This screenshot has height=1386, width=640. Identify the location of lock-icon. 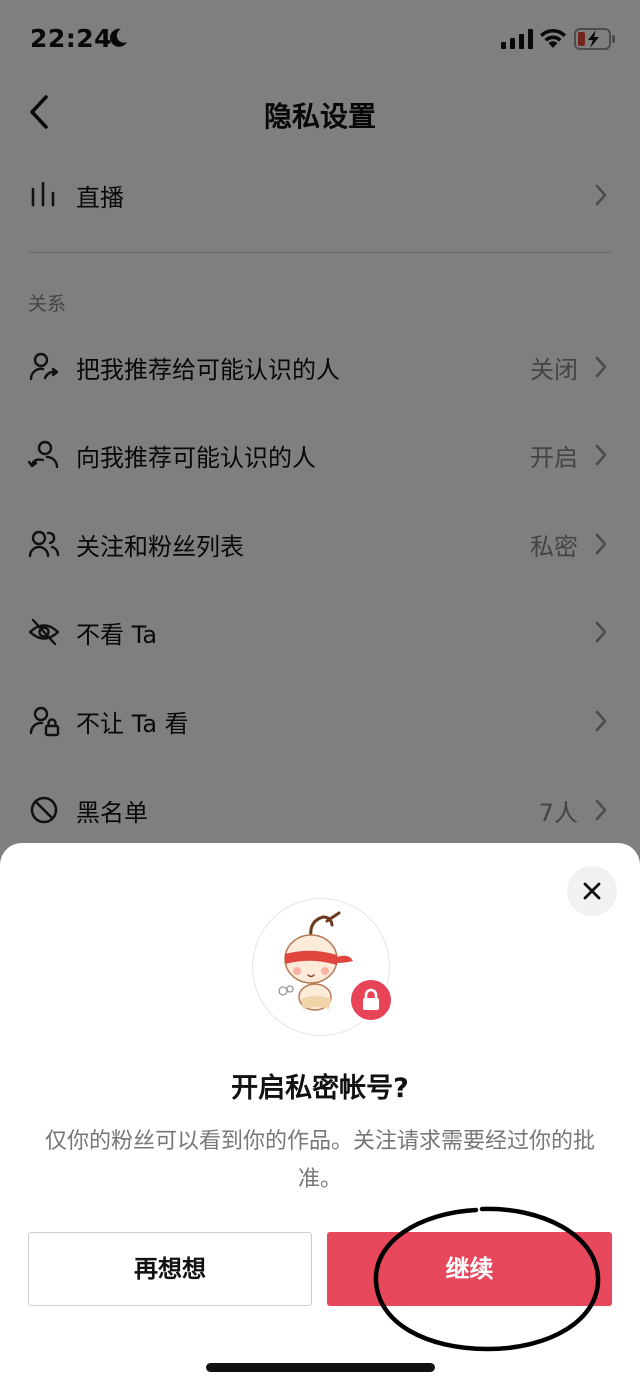
(371, 999).